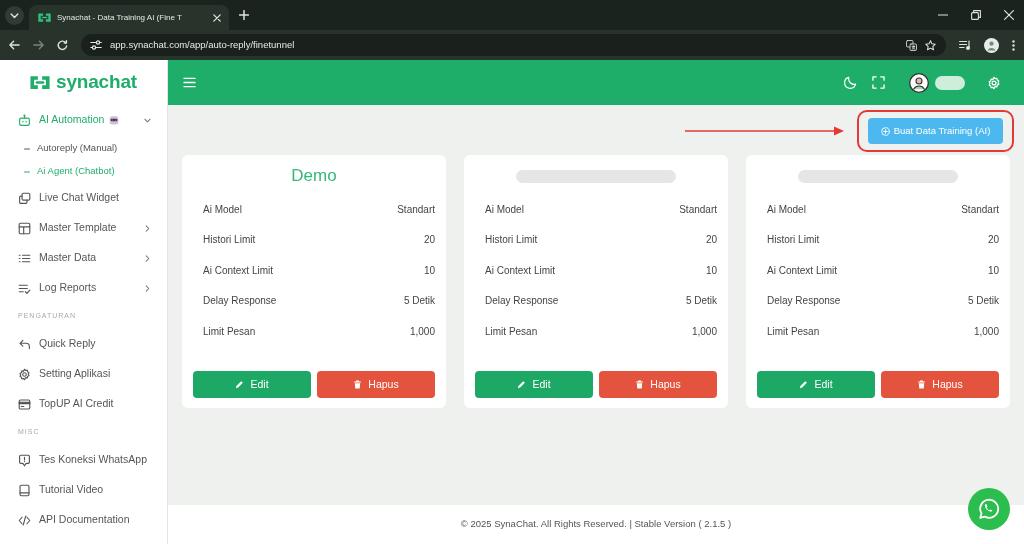  What do you see at coordinates (930, 45) in the screenshot?
I see `bookmark-star-icon` at bounding box center [930, 45].